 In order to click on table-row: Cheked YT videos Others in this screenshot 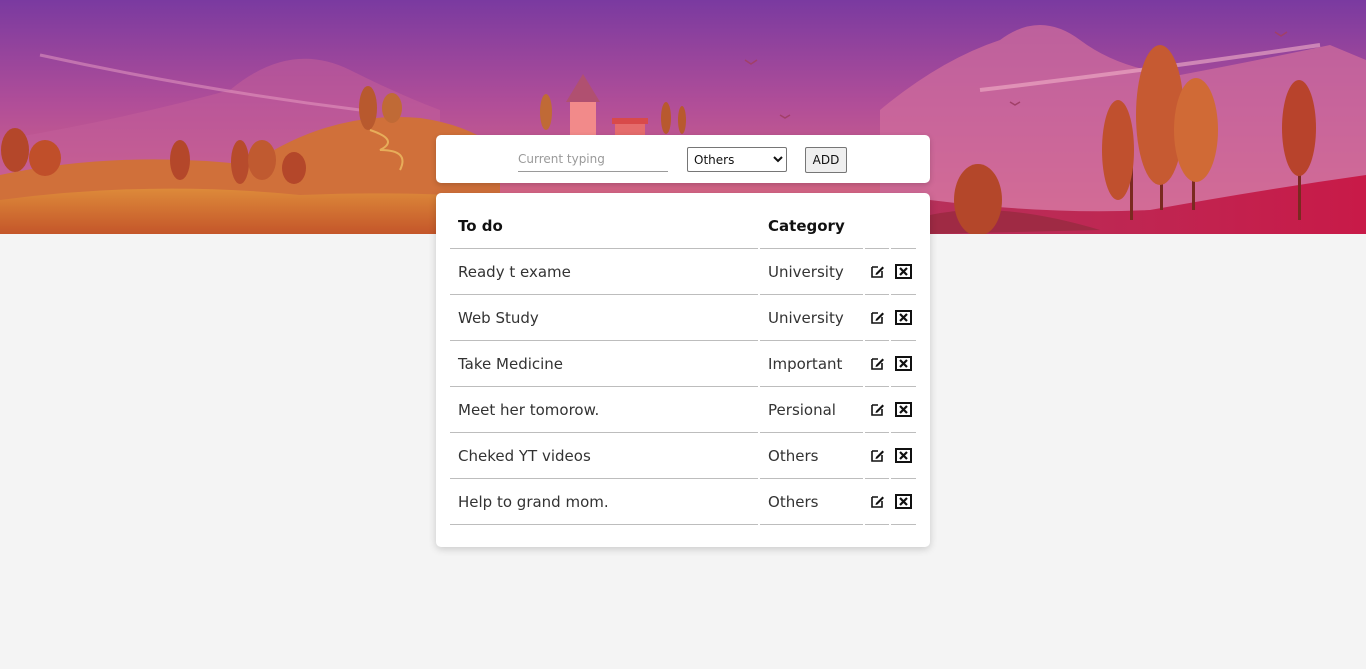, I will do `click(683, 456)`.